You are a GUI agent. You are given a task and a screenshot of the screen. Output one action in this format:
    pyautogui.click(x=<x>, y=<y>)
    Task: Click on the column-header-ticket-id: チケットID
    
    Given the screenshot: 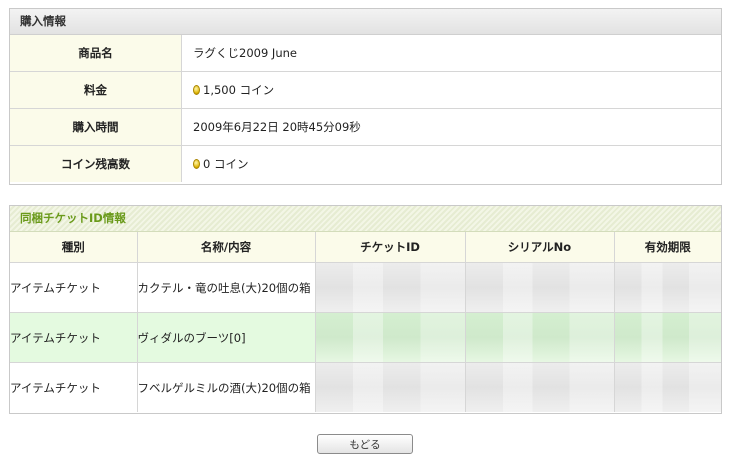 What is the action you would take?
    pyautogui.click(x=390, y=247)
    